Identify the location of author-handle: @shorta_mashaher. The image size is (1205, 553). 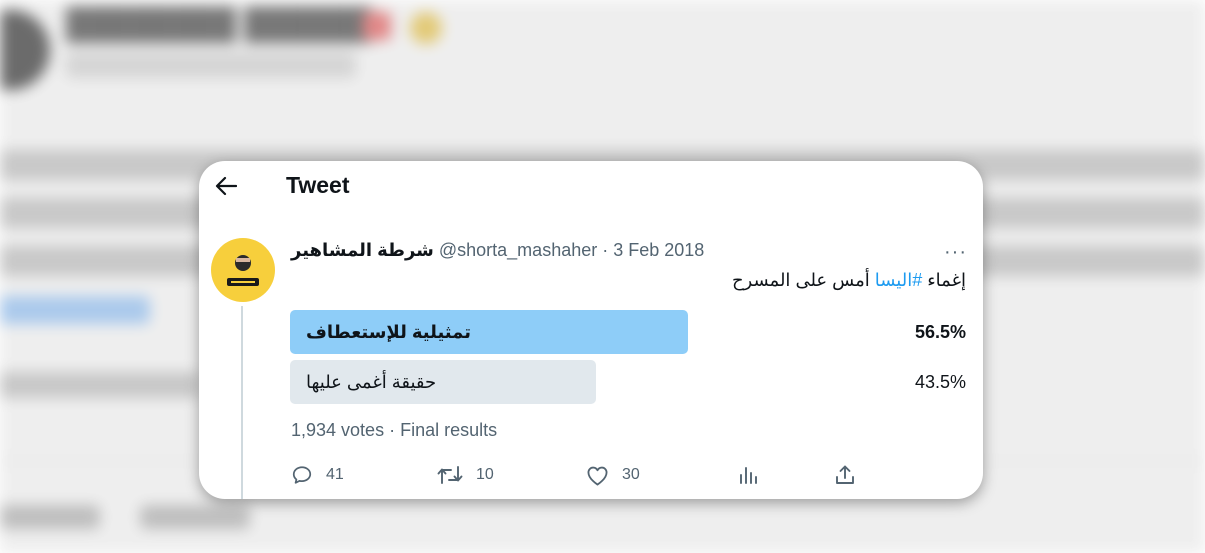
(518, 250).